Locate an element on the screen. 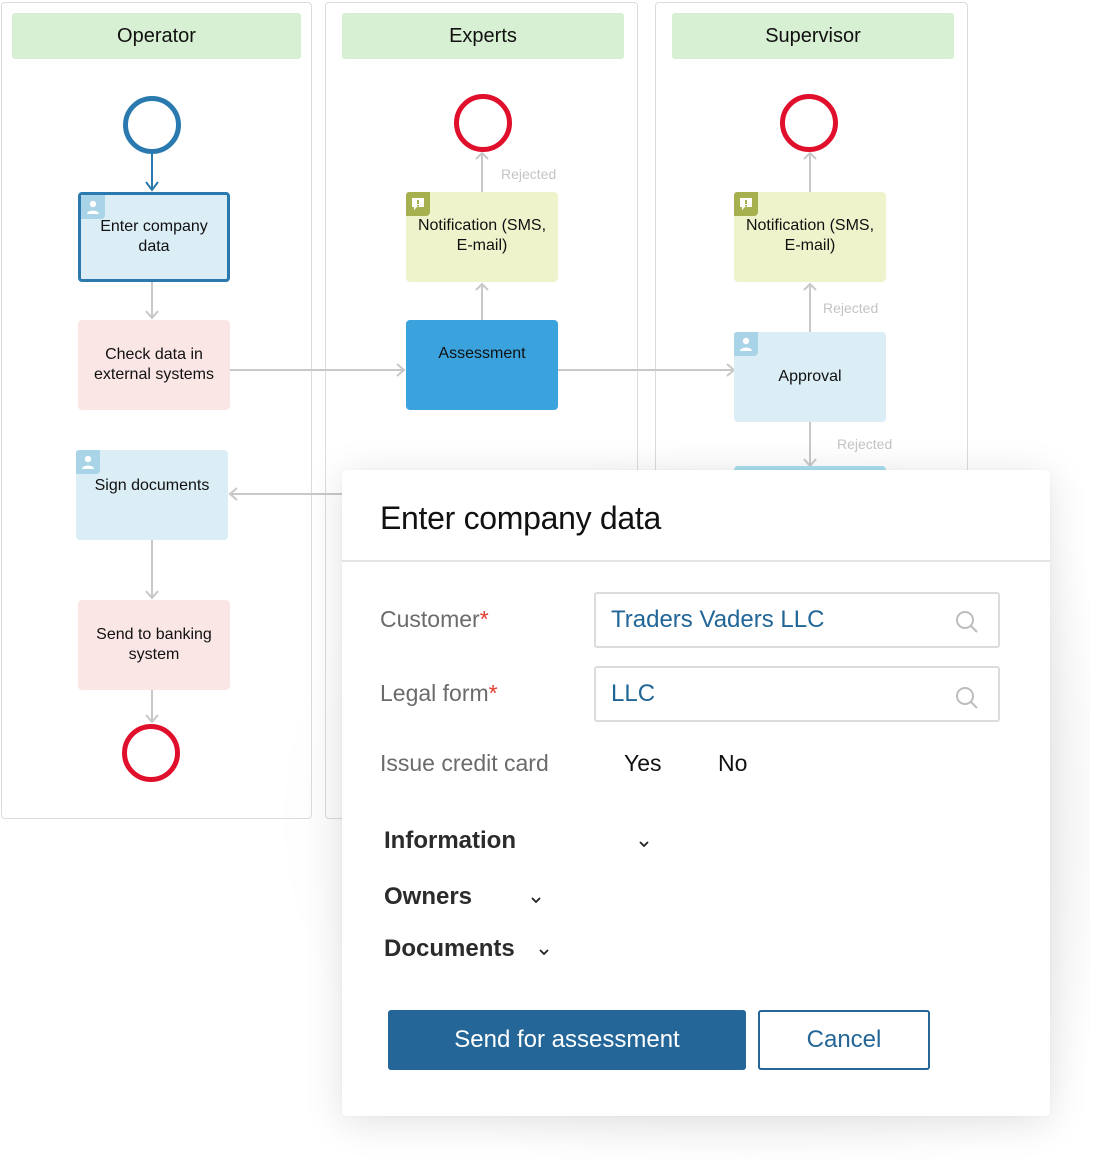 The image size is (1100, 1166). legal-form-label: Legal form* is located at coordinates (439, 693).